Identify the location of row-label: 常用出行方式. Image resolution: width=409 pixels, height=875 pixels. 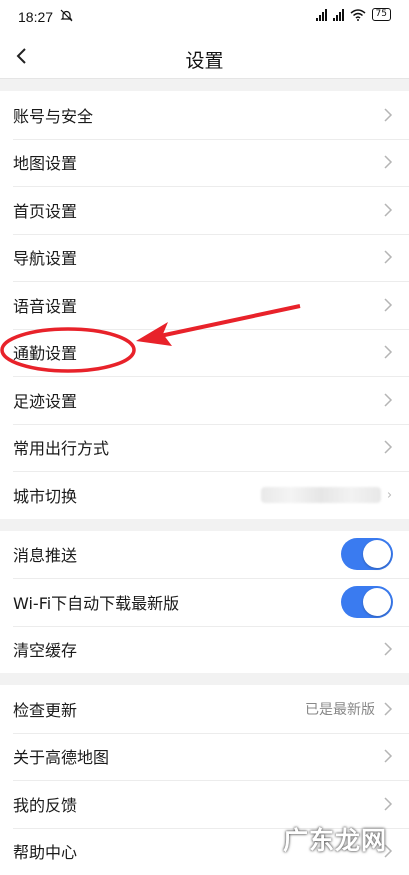
(198, 447).